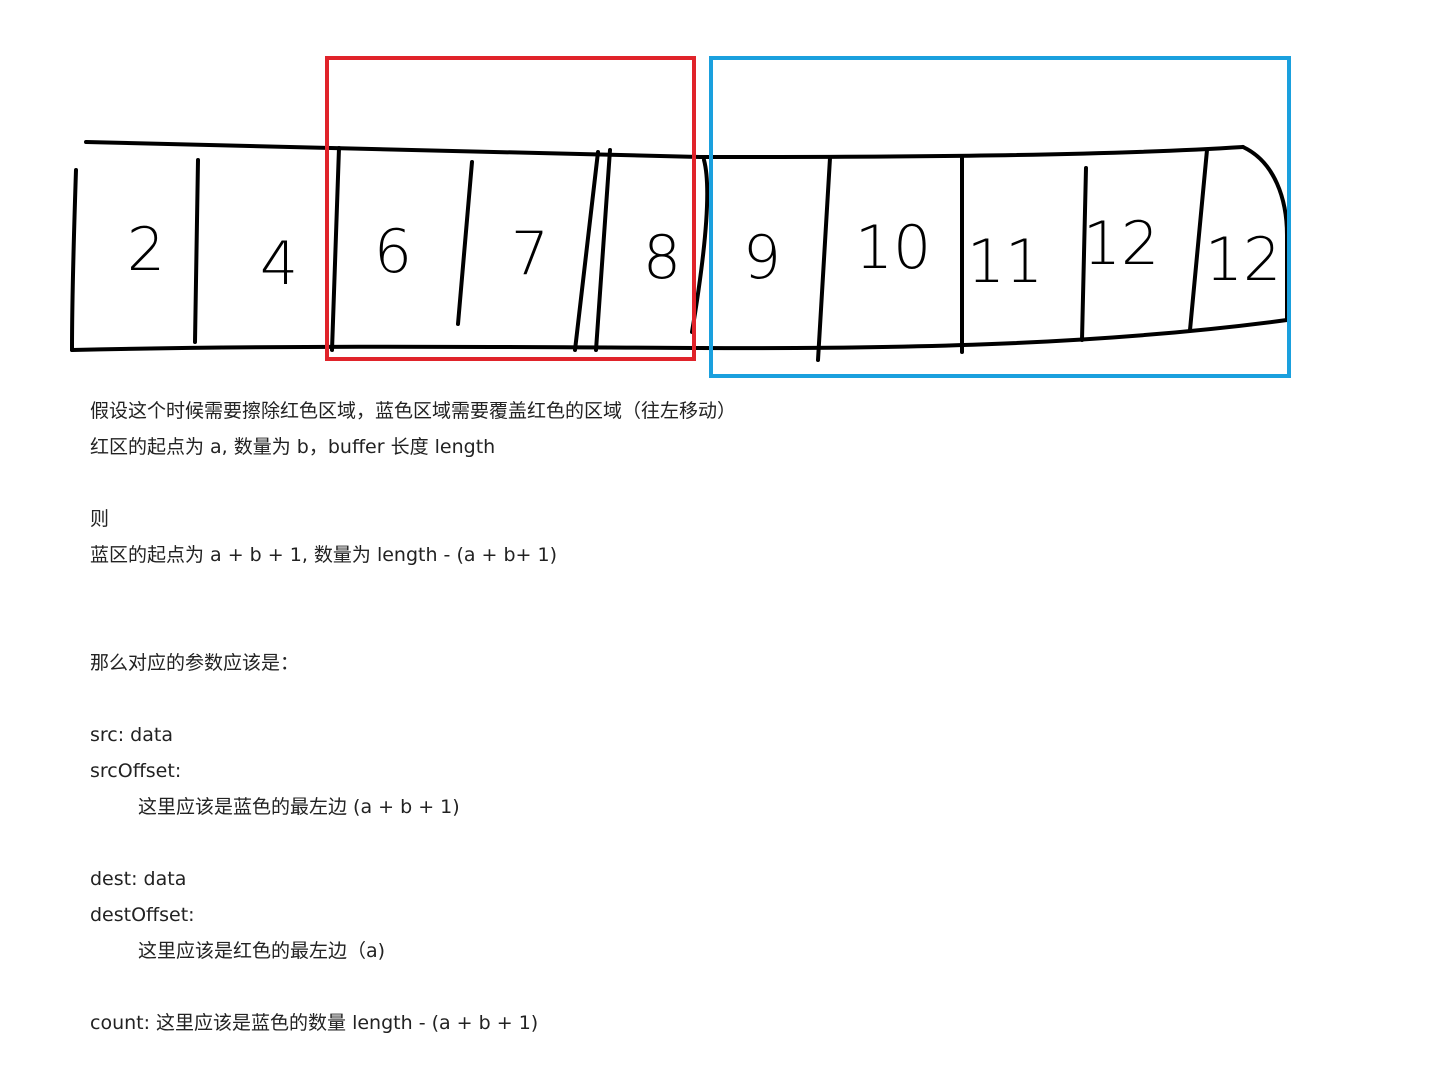  I want to click on note-line: srcOffset:, so click(136, 771).